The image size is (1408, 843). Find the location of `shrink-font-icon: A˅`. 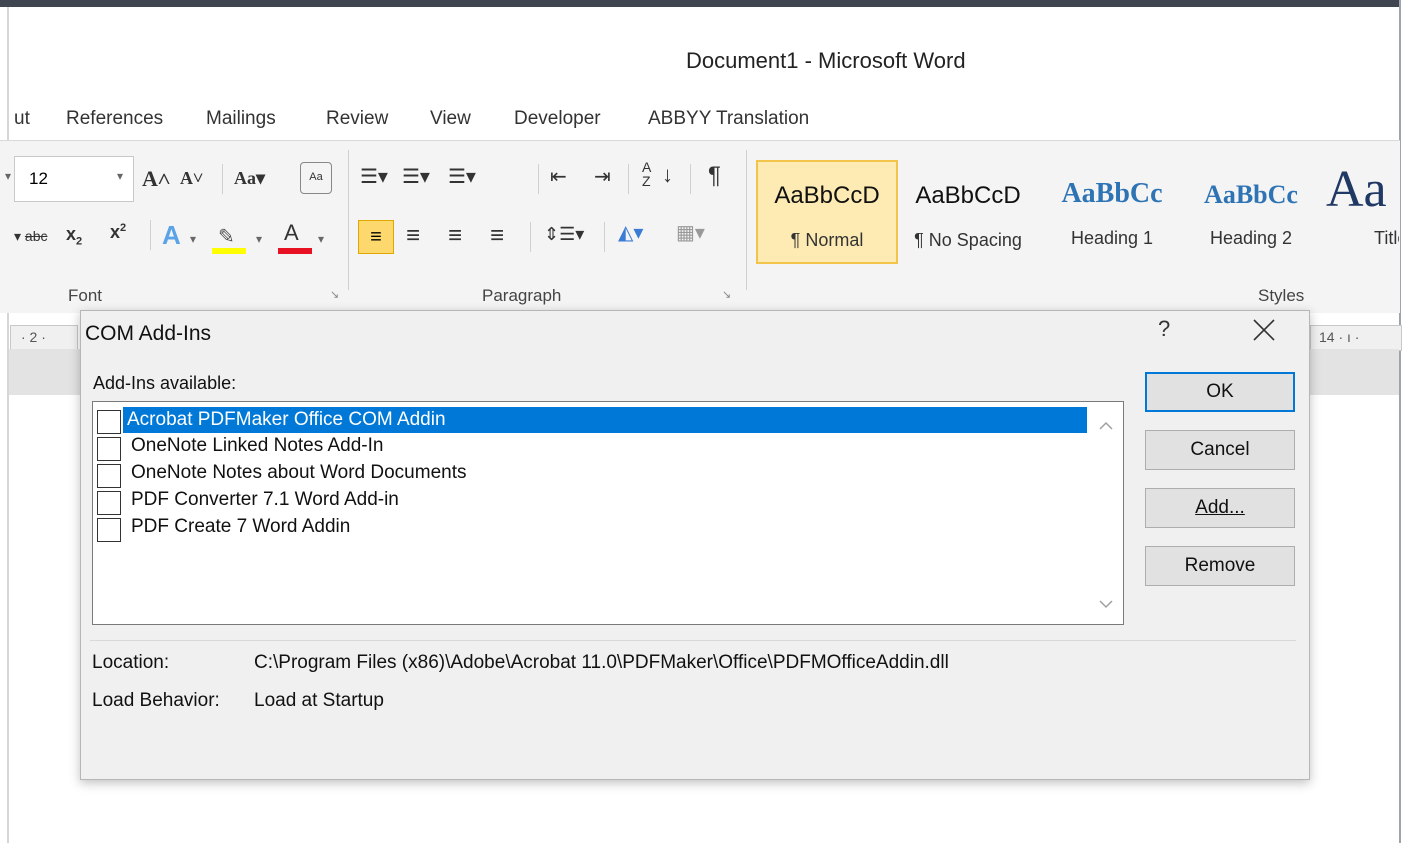

shrink-font-icon: A˅ is located at coordinates (191, 178).